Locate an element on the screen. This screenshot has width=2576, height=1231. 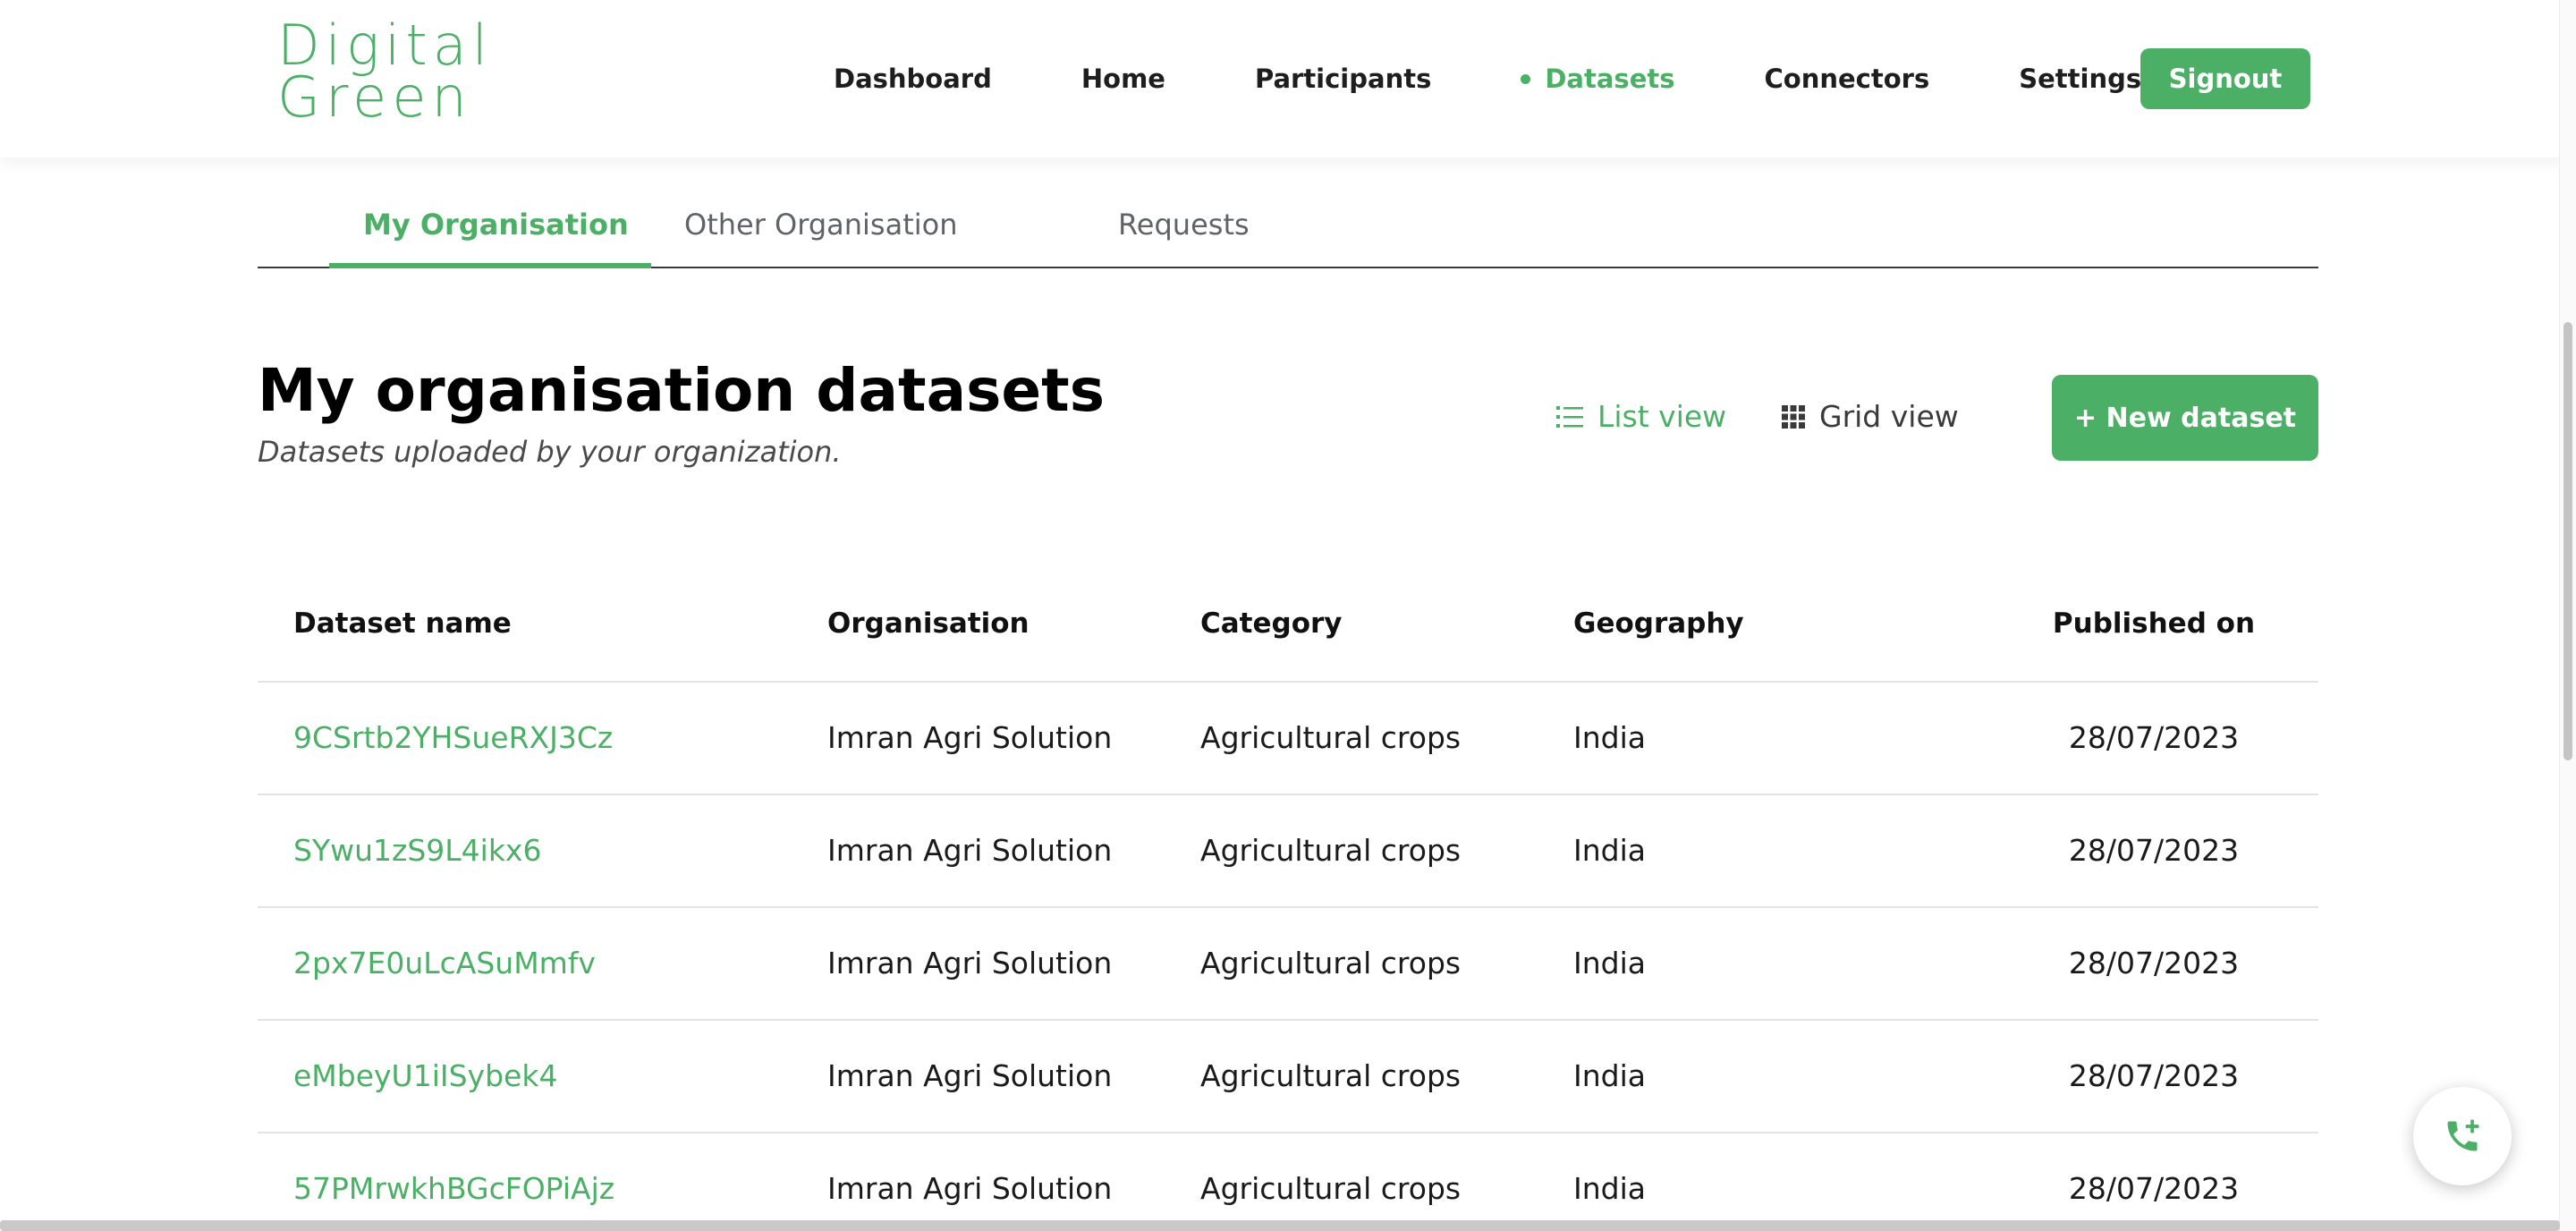
vertical-scrollbar-thumb is located at coordinates (2567, 541).